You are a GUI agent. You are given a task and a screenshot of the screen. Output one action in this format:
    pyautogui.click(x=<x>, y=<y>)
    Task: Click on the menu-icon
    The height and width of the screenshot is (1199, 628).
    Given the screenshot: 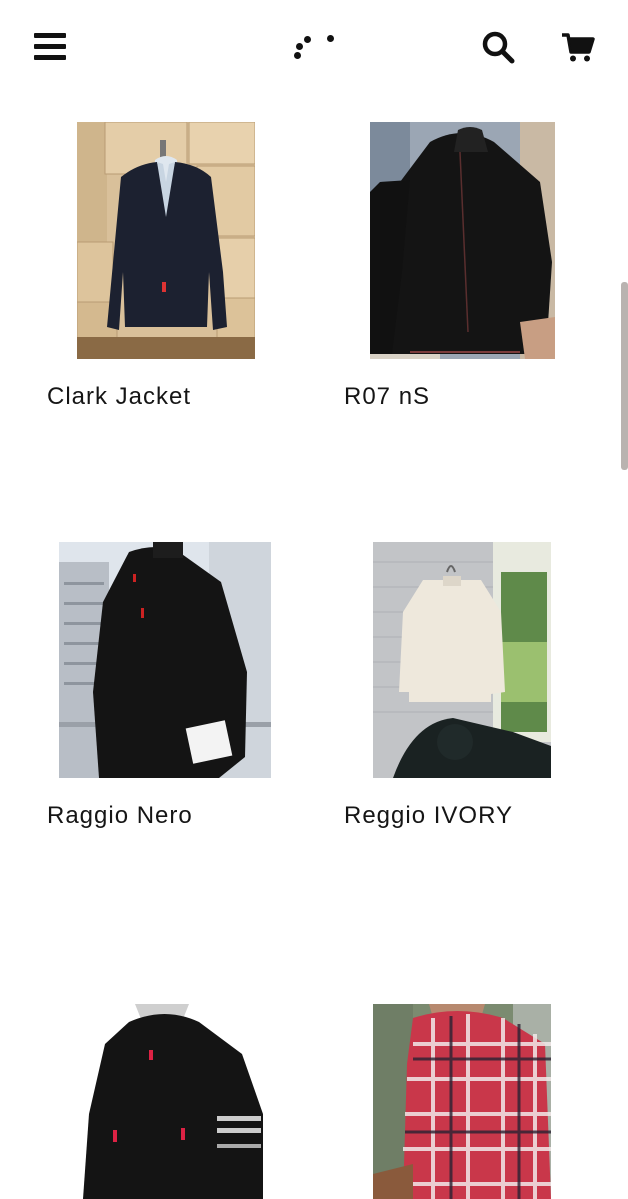 What is the action you would take?
    pyautogui.click(x=50, y=47)
    